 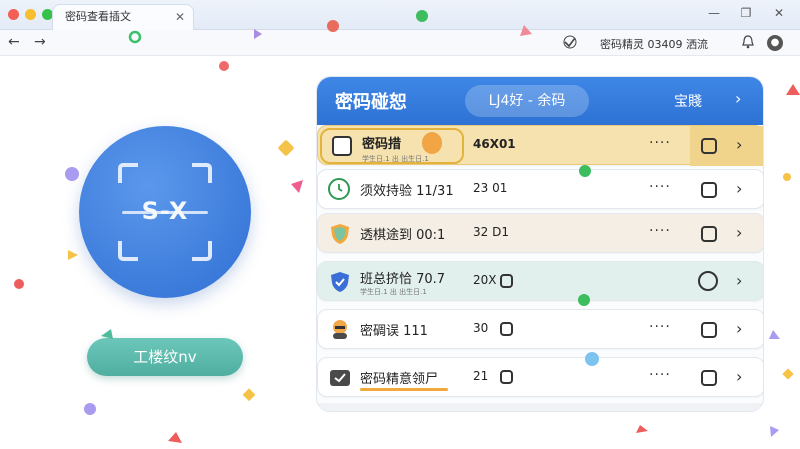 I want to click on list-bottom-fade, so click(x=540, y=407).